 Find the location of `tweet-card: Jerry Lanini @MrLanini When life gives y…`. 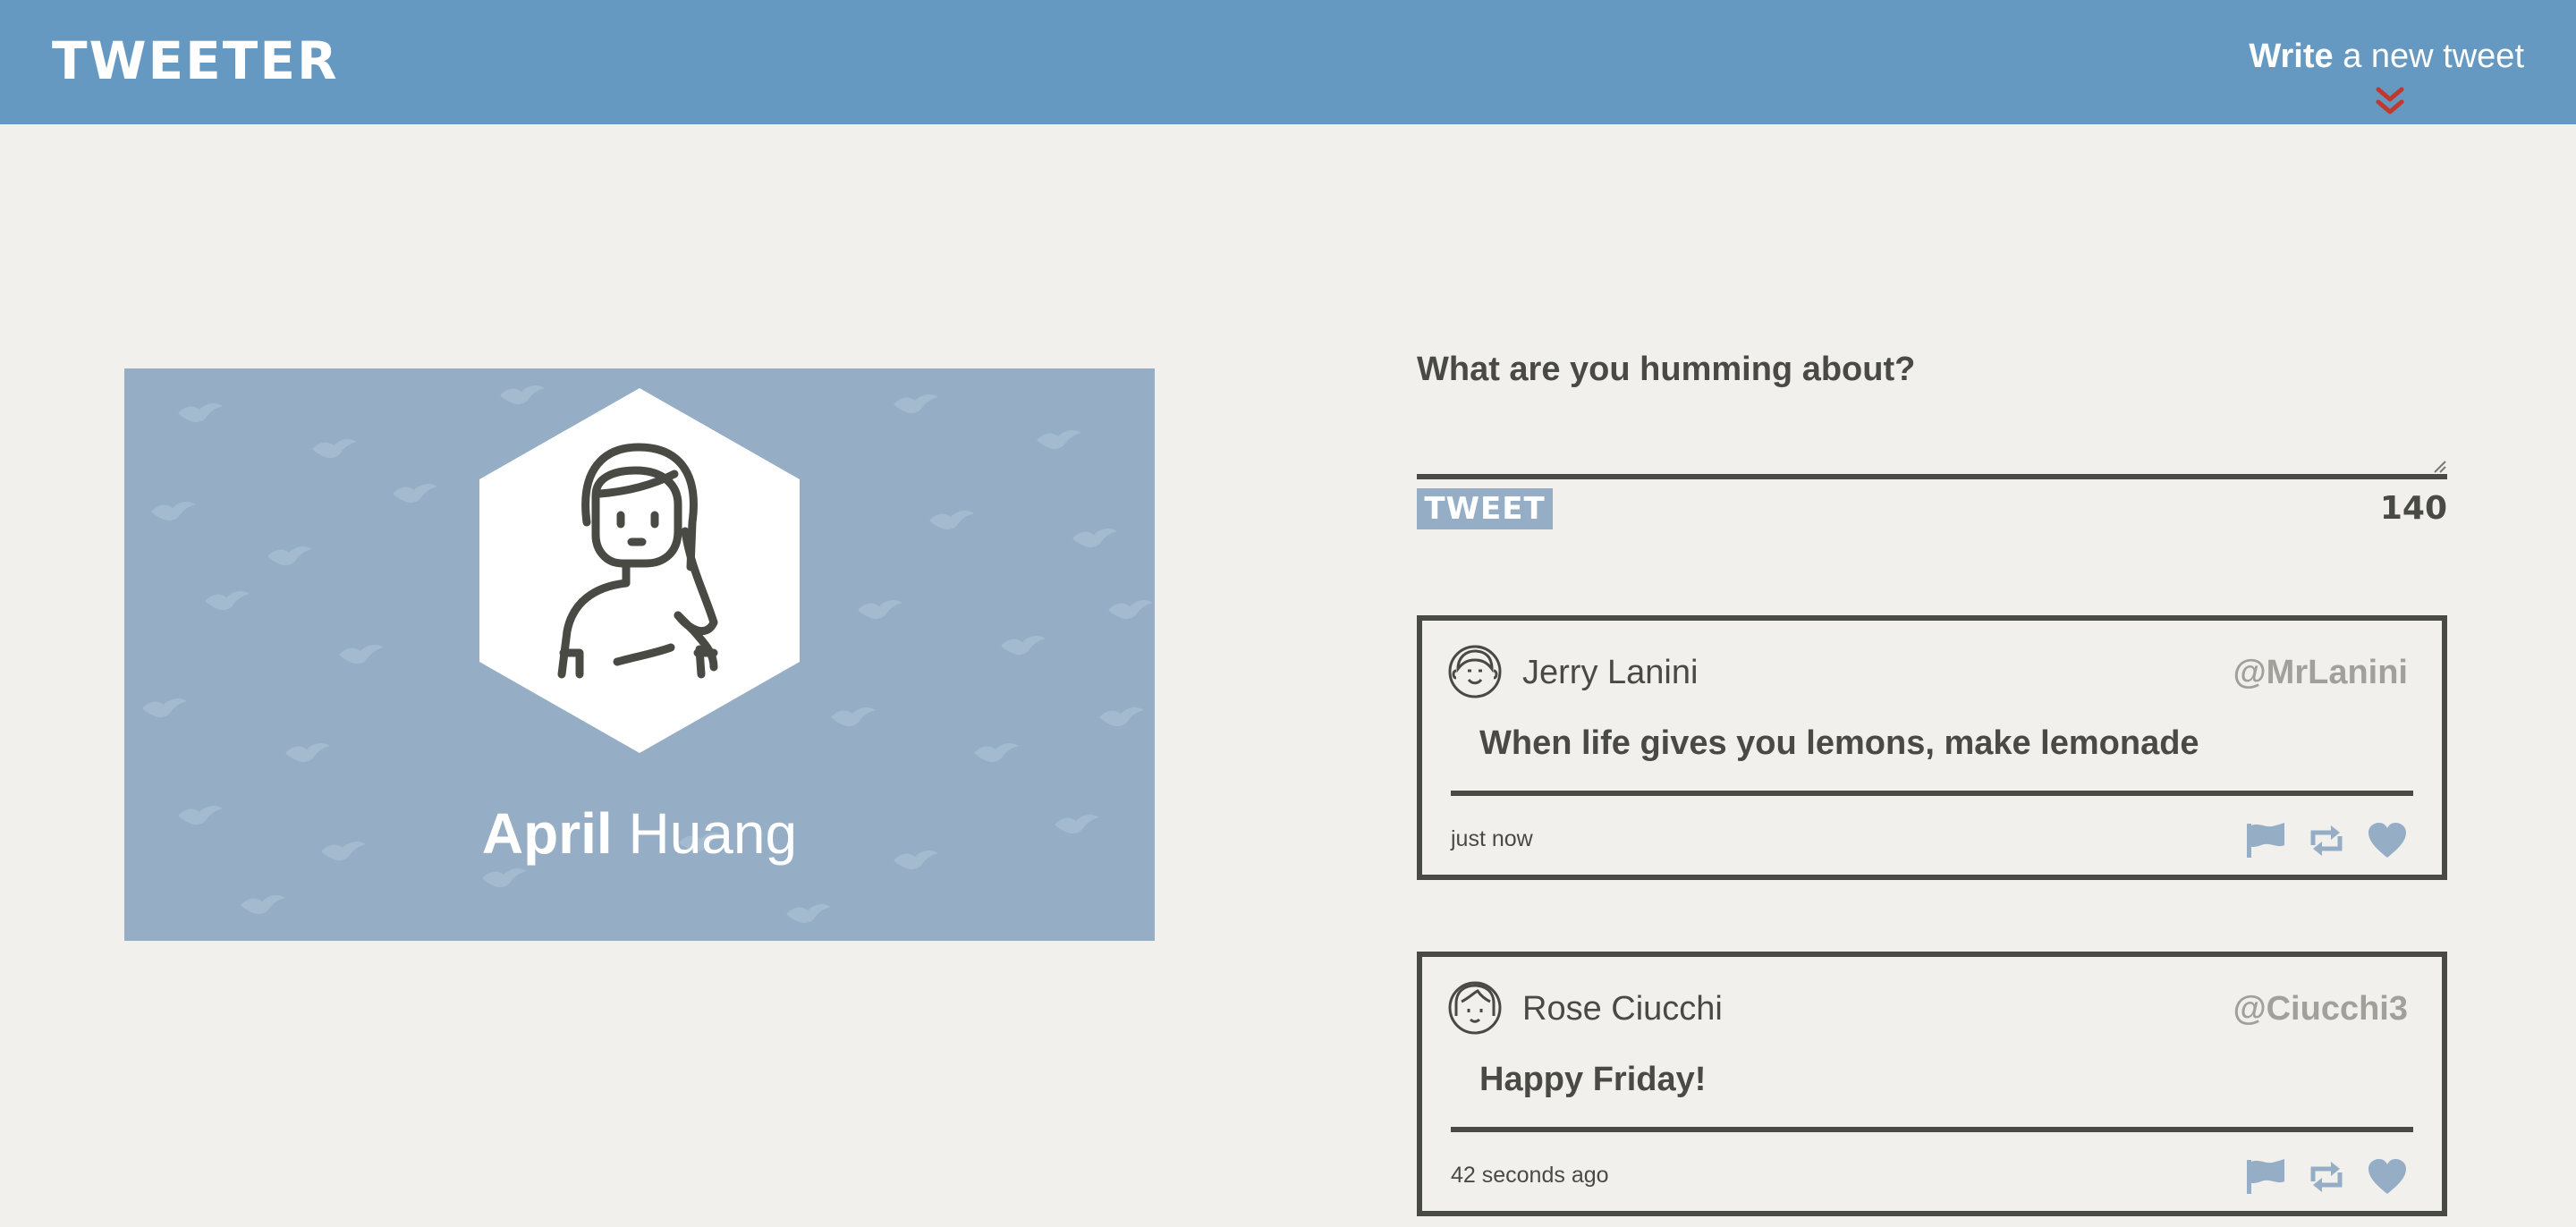

tweet-card: Jerry Lanini @MrLanini When life gives y… is located at coordinates (1932, 747).